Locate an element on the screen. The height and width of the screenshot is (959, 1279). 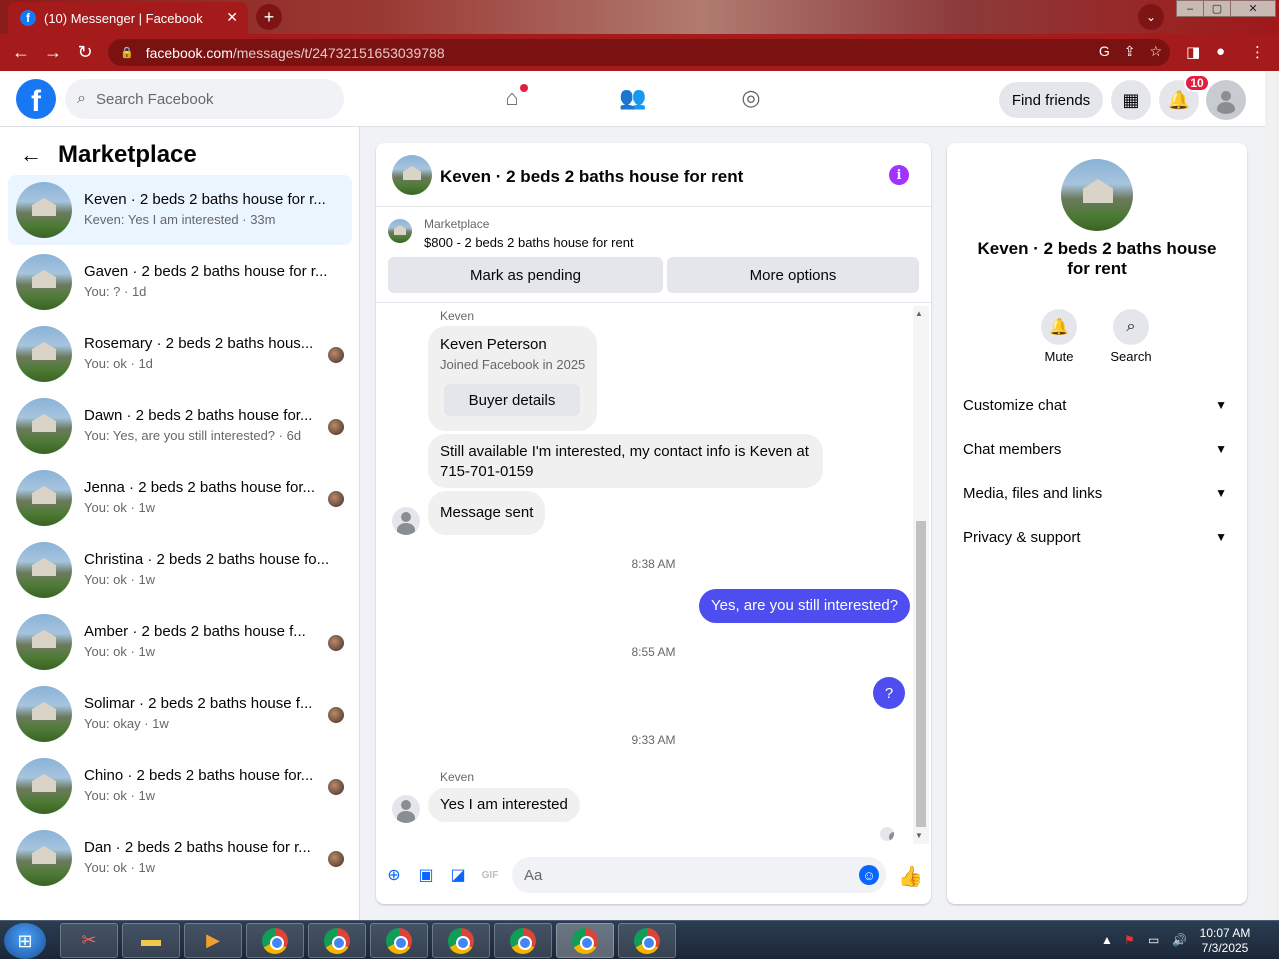
new-tab-button: + is located at coordinates (269, 17).